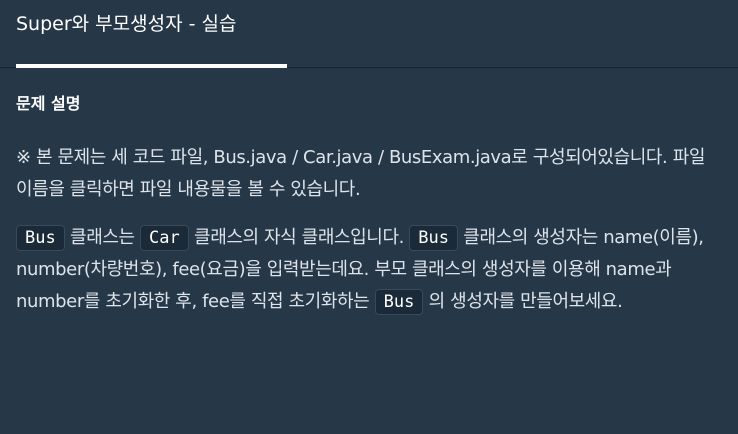 The height and width of the screenshot is (434, 738). I want to click on tab-title: Super와 부모생성자 - 실습, so click(126, 24).